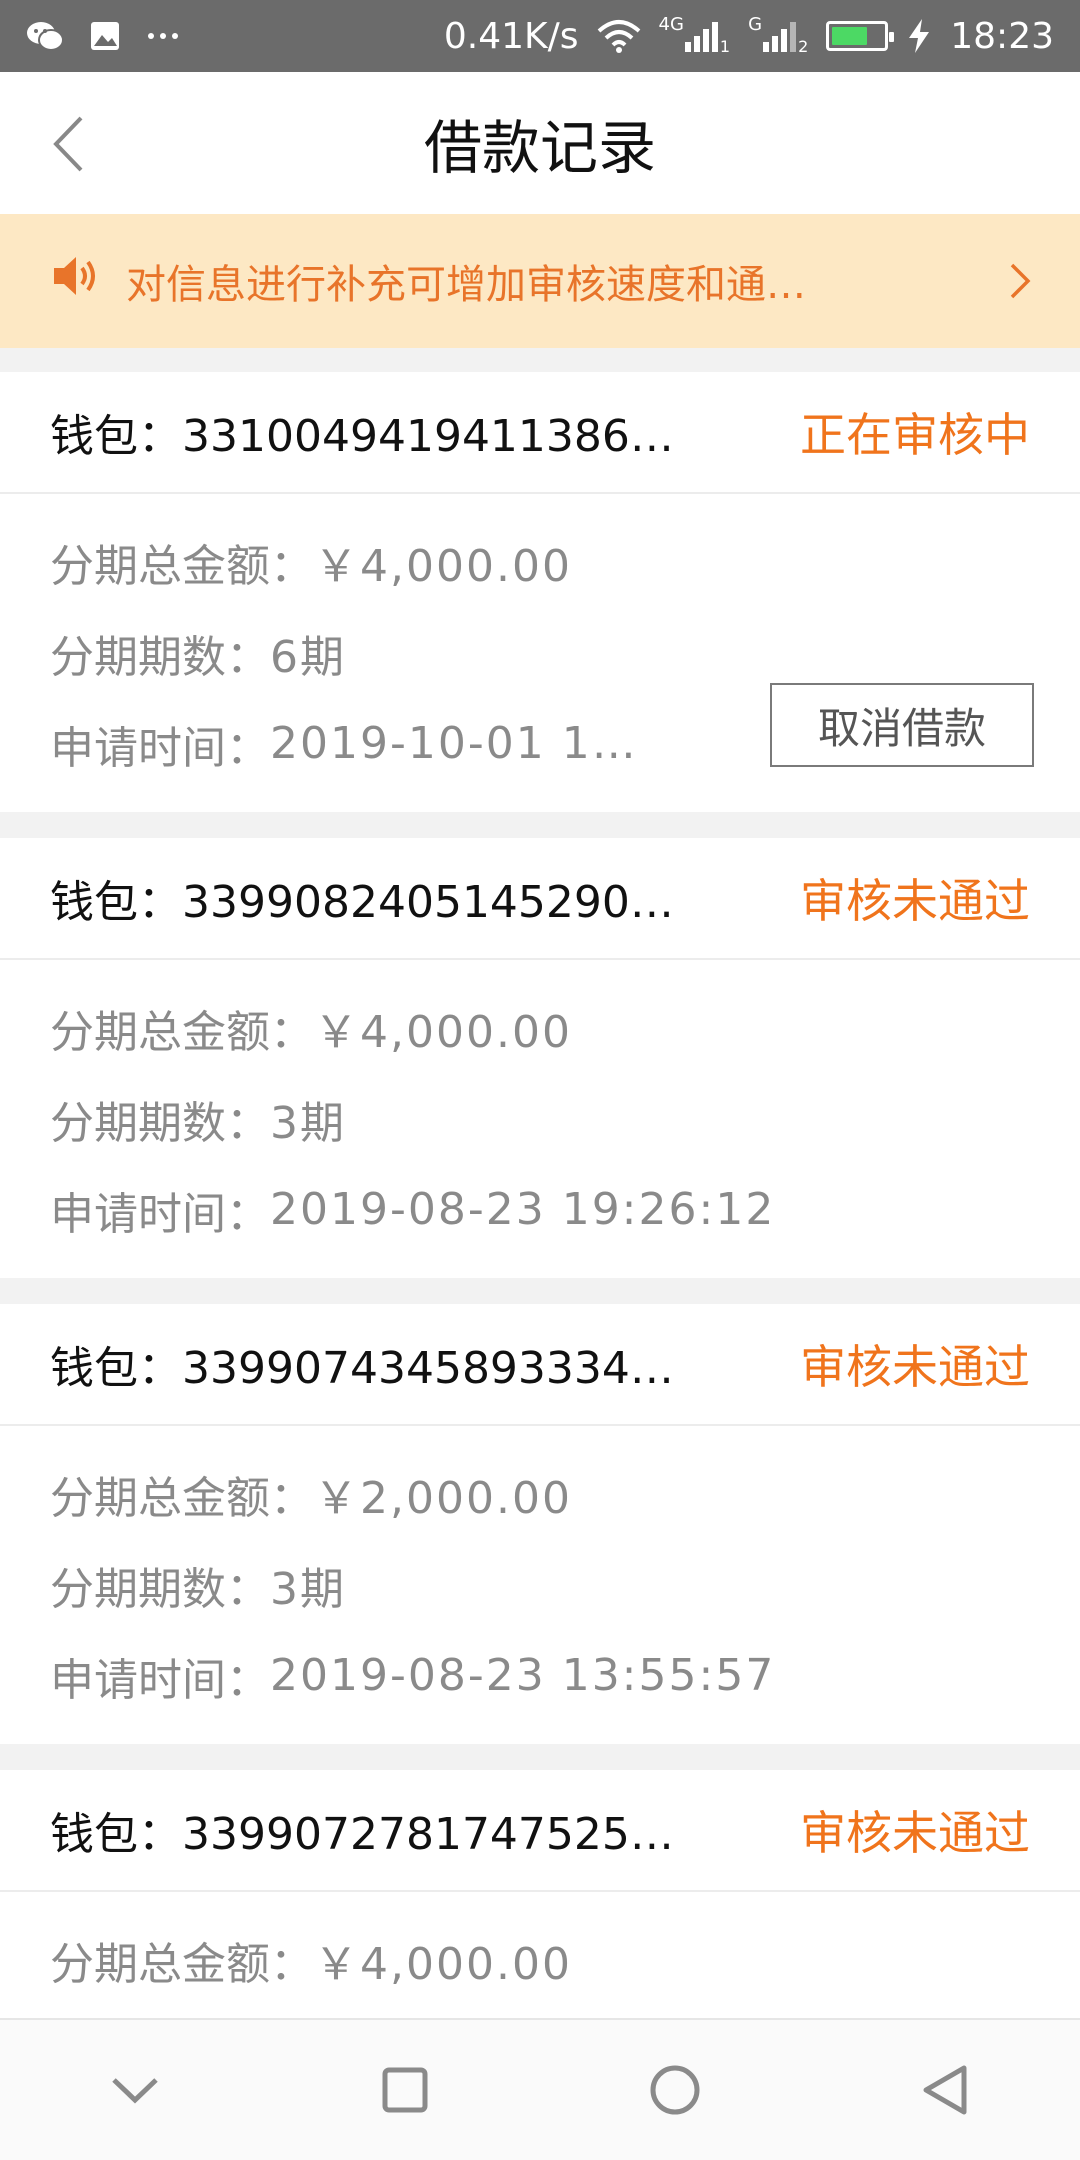 This screenshot has height=2160, width=1080. I want to click on card-body: 分期总金额： ￥4,000.00, so click(540, 1948).